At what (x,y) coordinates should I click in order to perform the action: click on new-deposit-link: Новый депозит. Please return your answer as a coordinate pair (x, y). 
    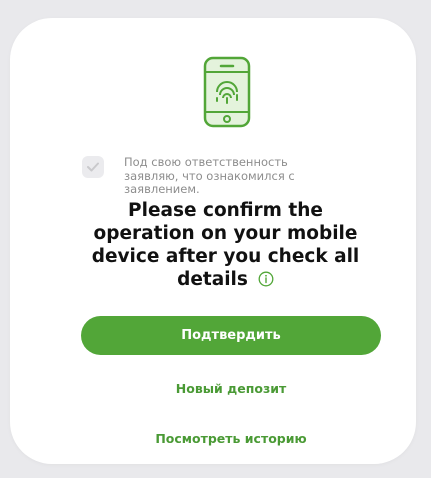
    Looking at the image, I should click on (231, 388).